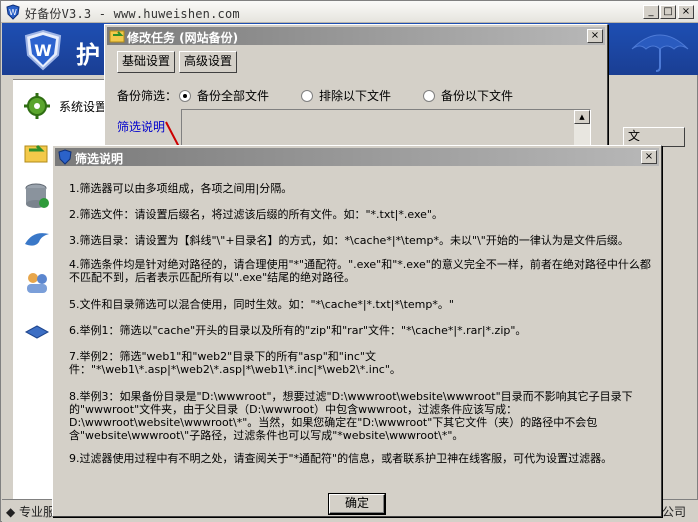 The width and height of the screenshot is (698, 522). What do you see at coordinates (65, 157) in the screenshot?
I see `help-shield-icon` at bounding box center [65, 157].